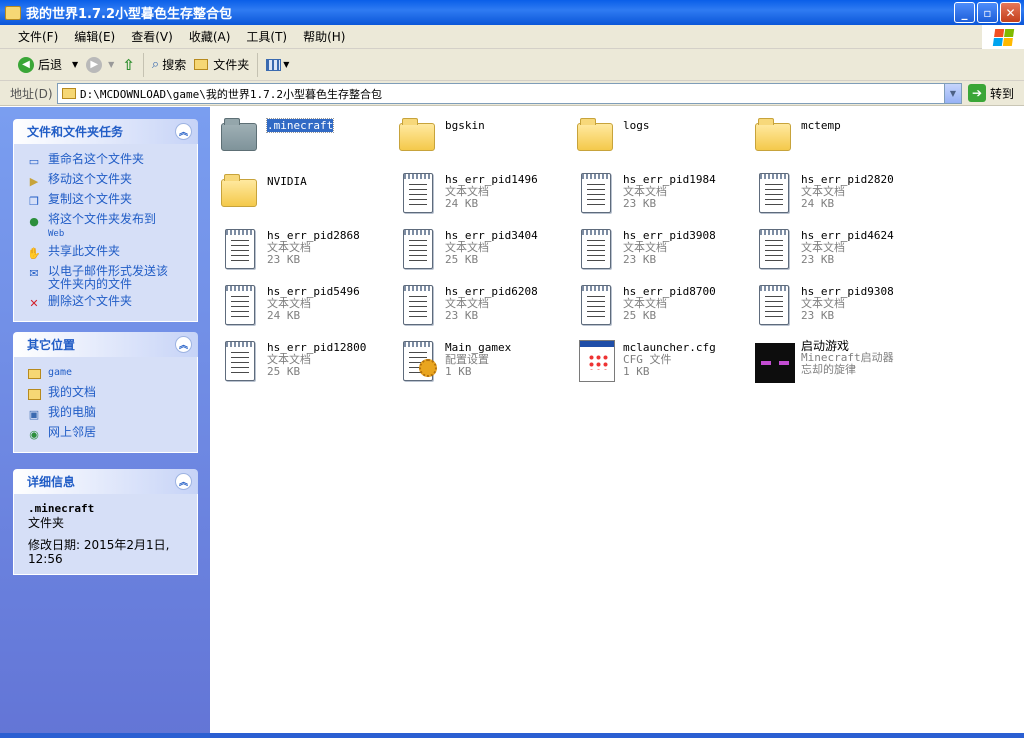 The height and width of the screenshot is (738, 1024). I want to click on menu-edit: 编辑(E), so click(94, 36).